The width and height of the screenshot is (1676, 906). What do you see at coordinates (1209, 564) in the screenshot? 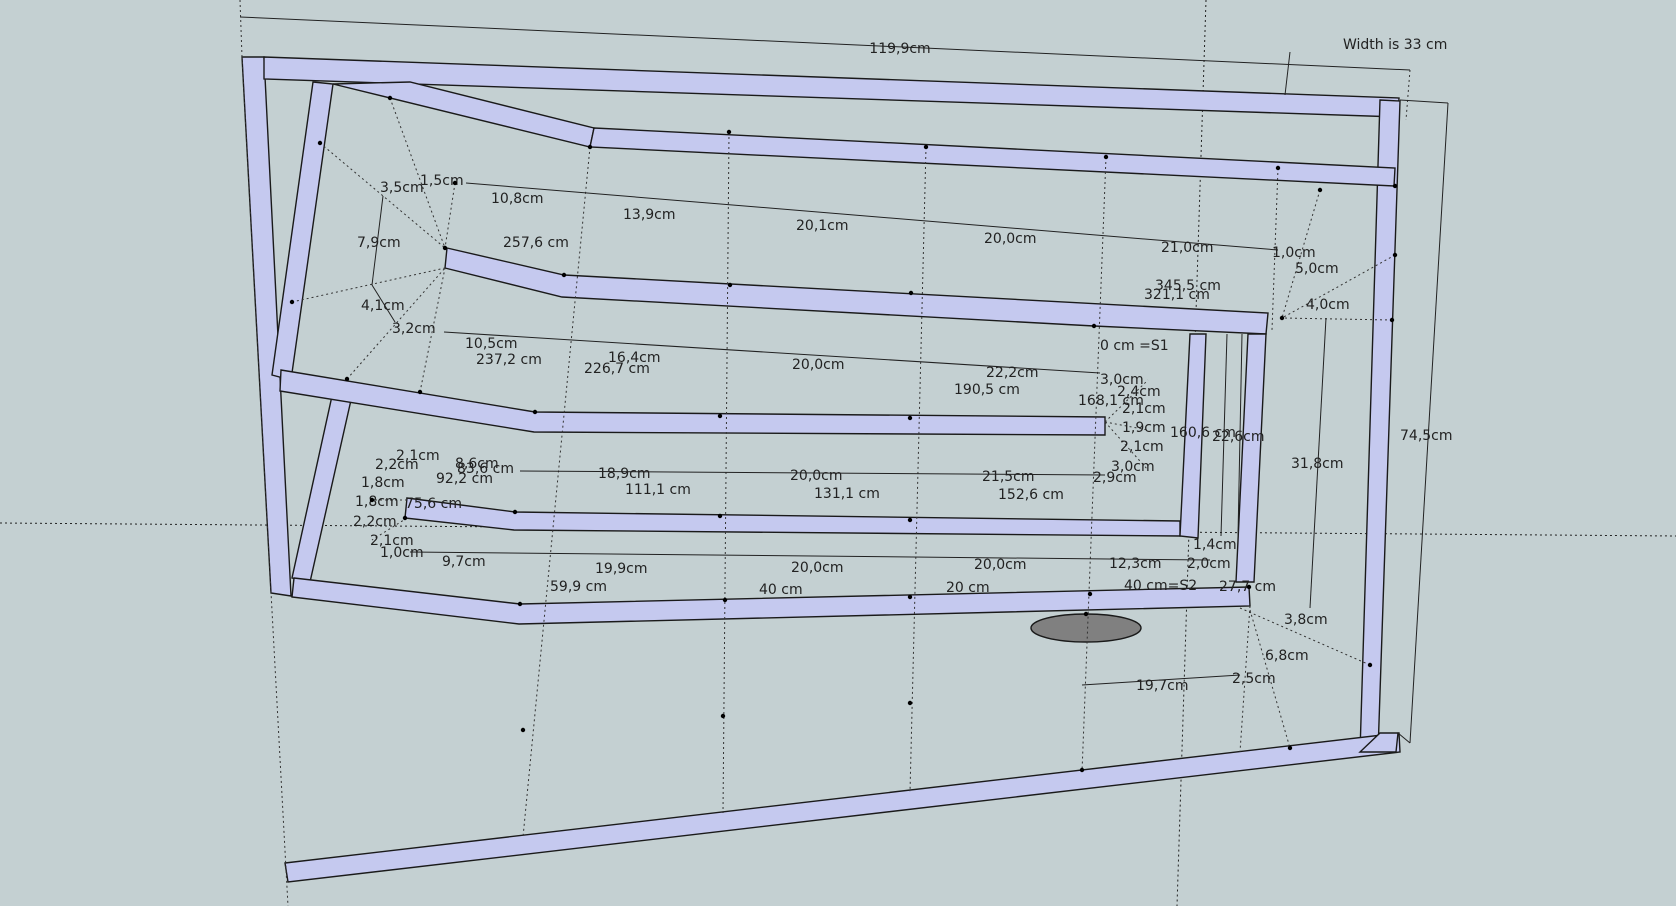
I see `bottom-b2-label: 2,0cm` at bounding box center [1209, 564].